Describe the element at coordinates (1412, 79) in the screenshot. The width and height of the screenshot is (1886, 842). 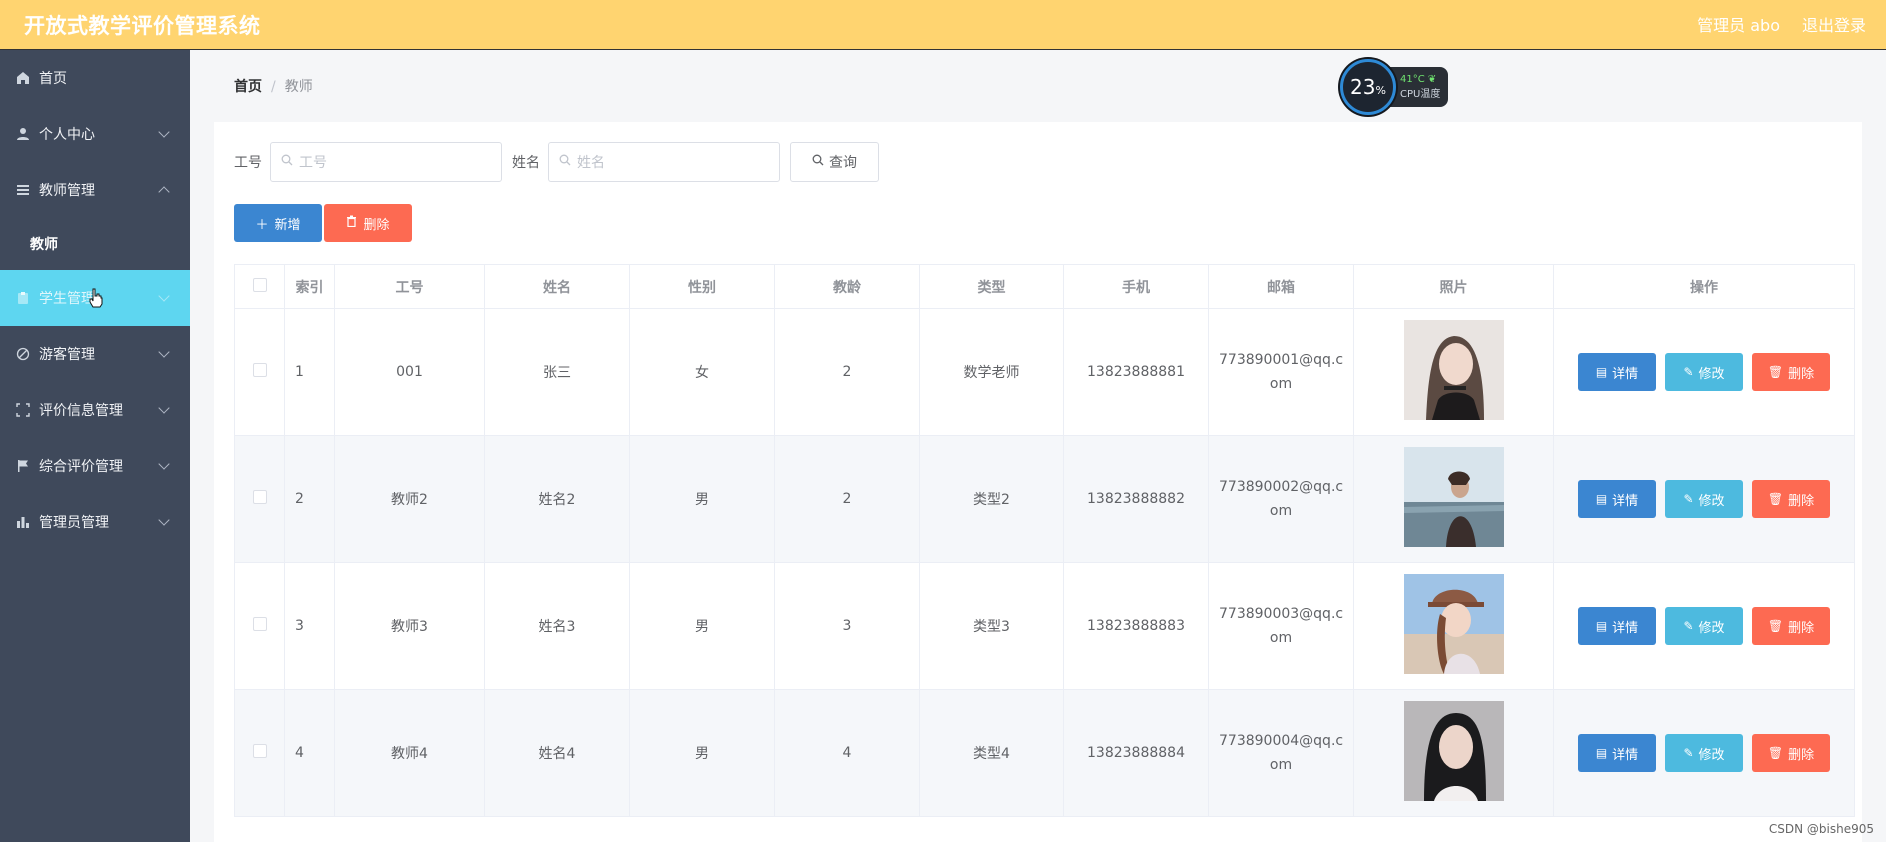
I see `cpu-temp-value: 41°C` at that location.